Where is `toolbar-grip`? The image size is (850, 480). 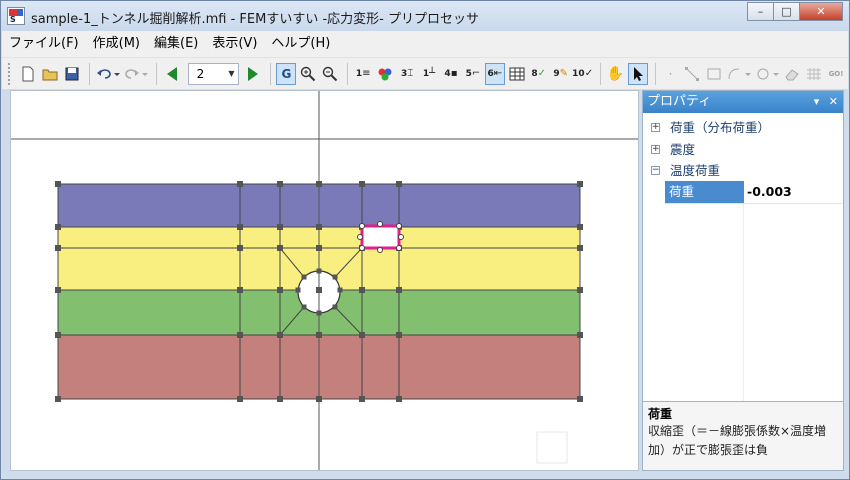 toolbar-grip is located at coordinates (10, 73).